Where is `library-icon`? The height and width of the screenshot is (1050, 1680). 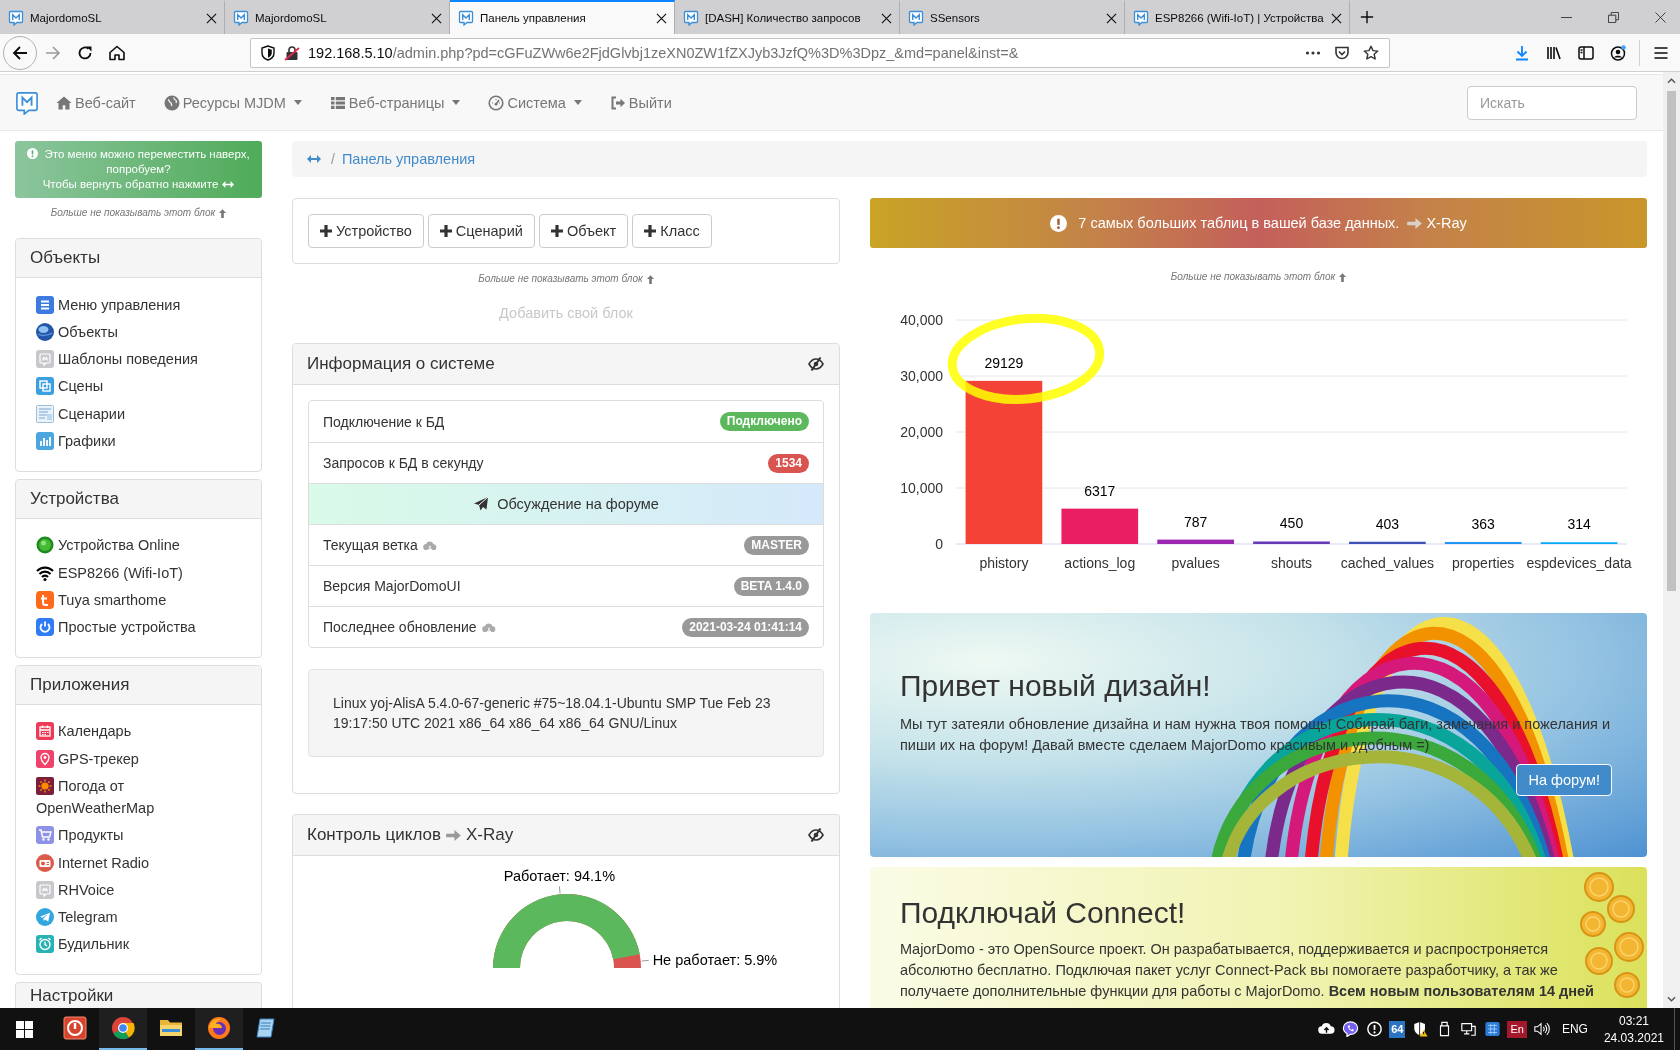 library-icon is located at coordinates (1554, 52).